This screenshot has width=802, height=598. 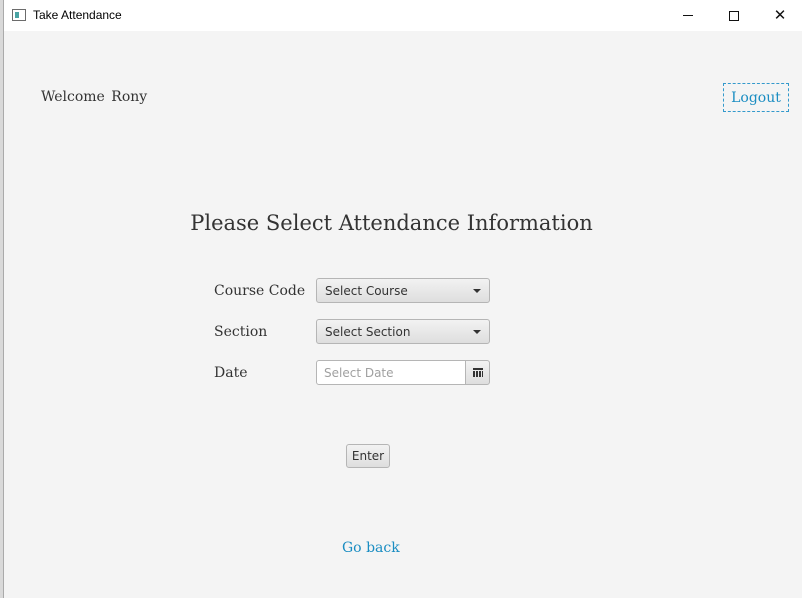 What do you see at coordinates (391, 372) in the screenshot?
I see `date-input` at bounding box center [391, 372].